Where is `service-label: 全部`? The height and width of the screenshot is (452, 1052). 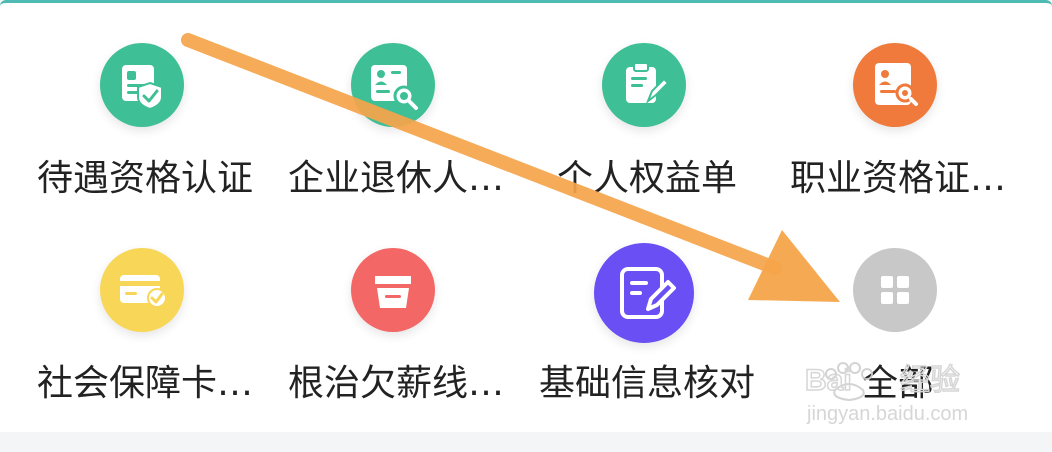
service-label: 全部 is located at coordinates (897, 383).